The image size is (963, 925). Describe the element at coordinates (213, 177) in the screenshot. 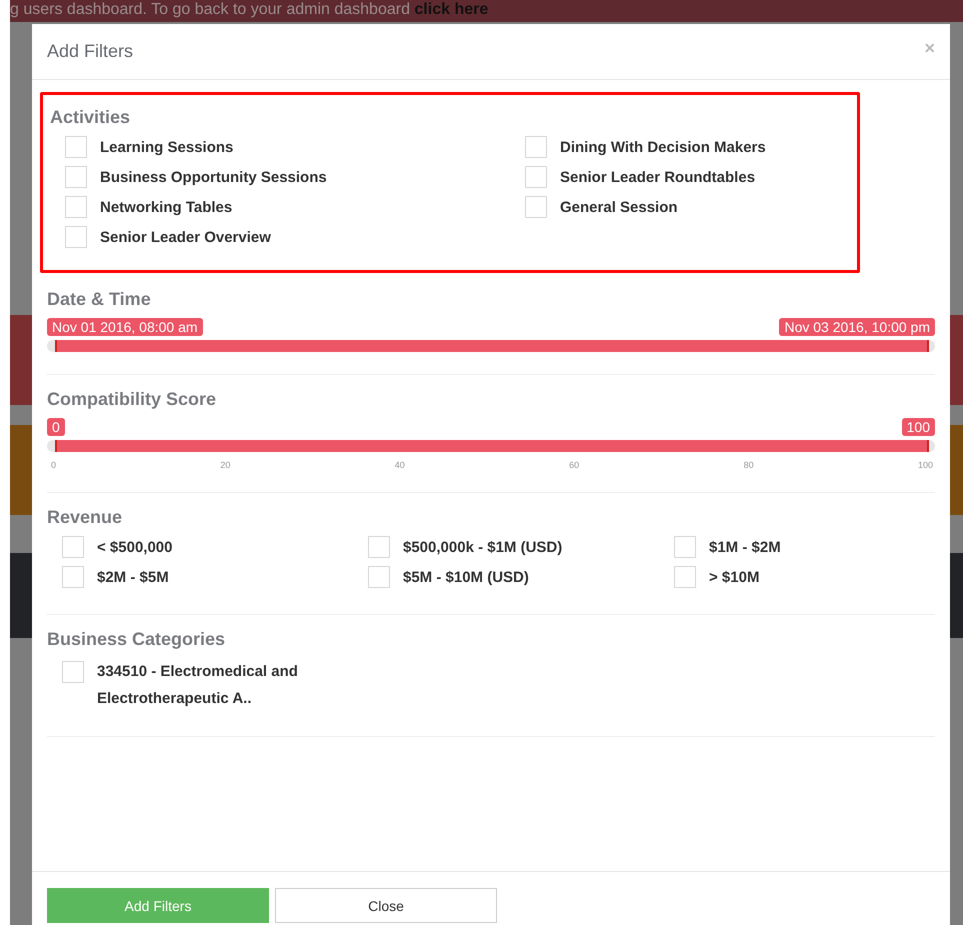

I see `checkbox-label: Business Opportunity Sessions` at that location.